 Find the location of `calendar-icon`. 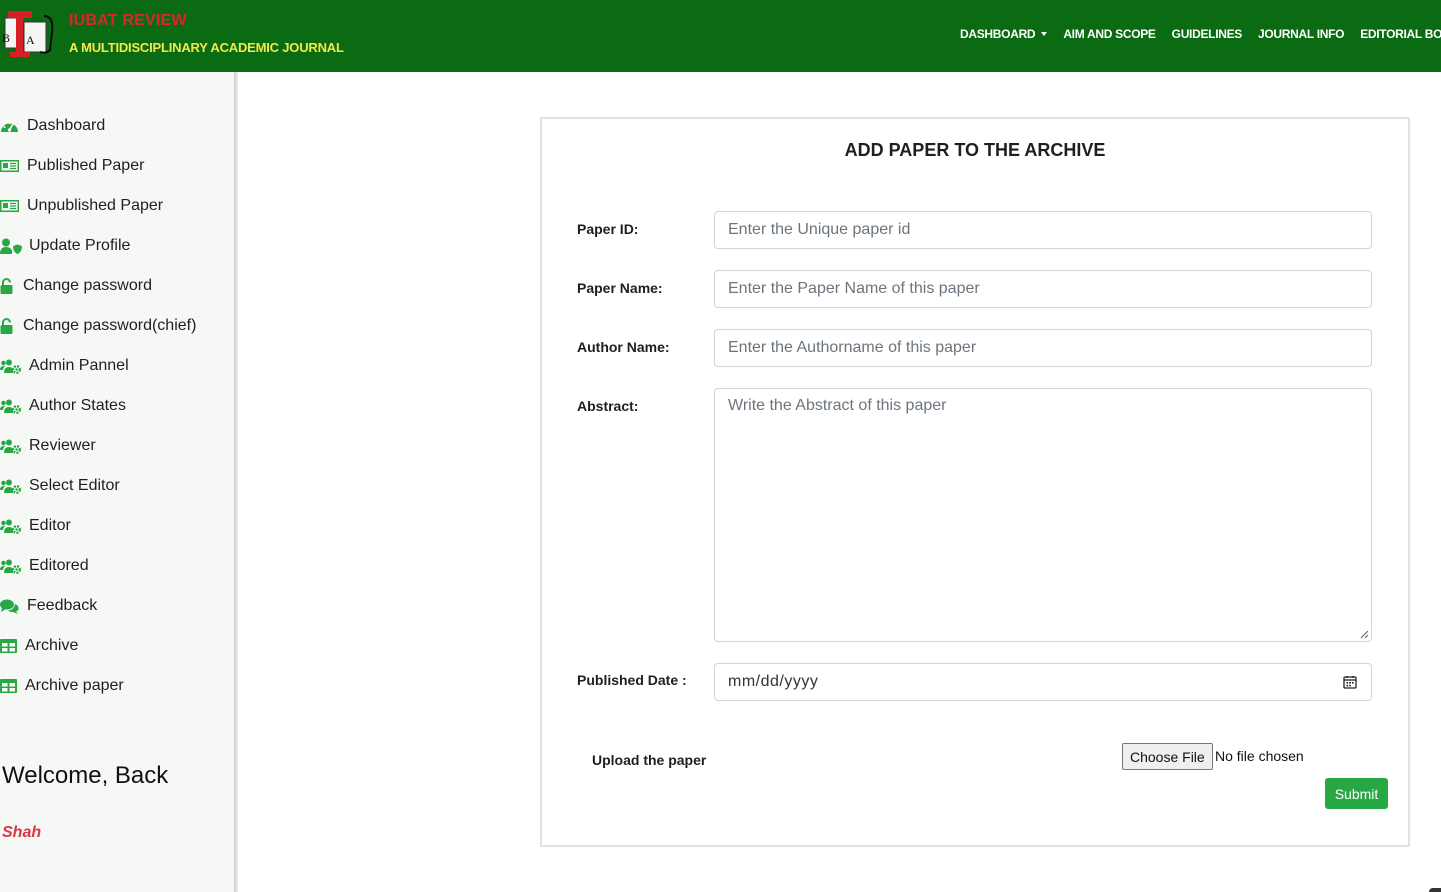

calendar-icon is located at coordinates (1350, 682).